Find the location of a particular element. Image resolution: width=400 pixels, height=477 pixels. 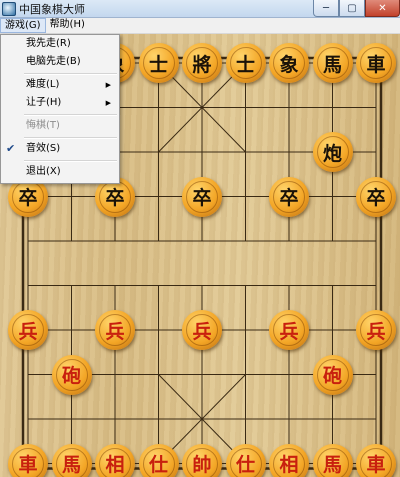

menu-game: 游戏(G) is located at coordinates (23, 25).